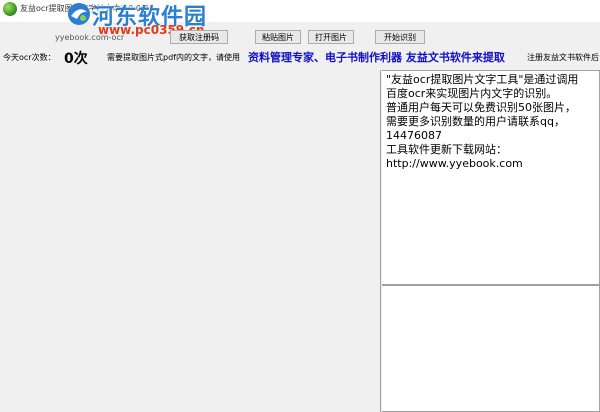 The image size is (600, 412). What do you see at coordinates (491, 348) in the screenshot?
I see `secondary-text-area` at bounding box center [491, 348].